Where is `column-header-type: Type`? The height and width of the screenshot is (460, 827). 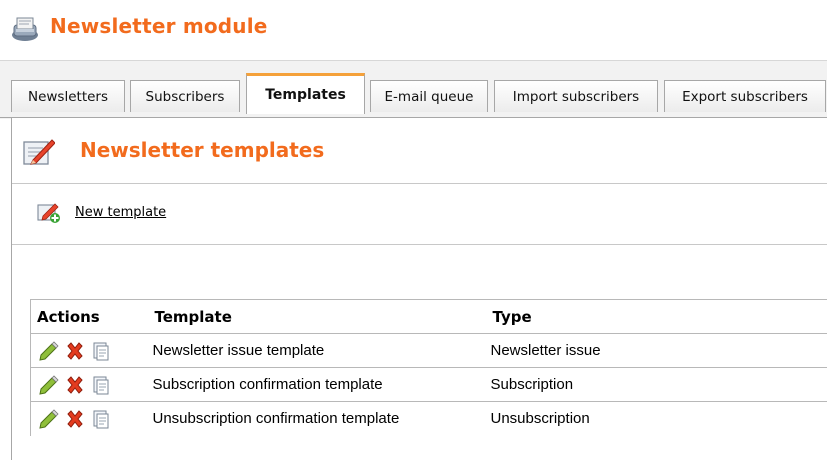 column-header-type: Type is located at coordinates (656, 316).